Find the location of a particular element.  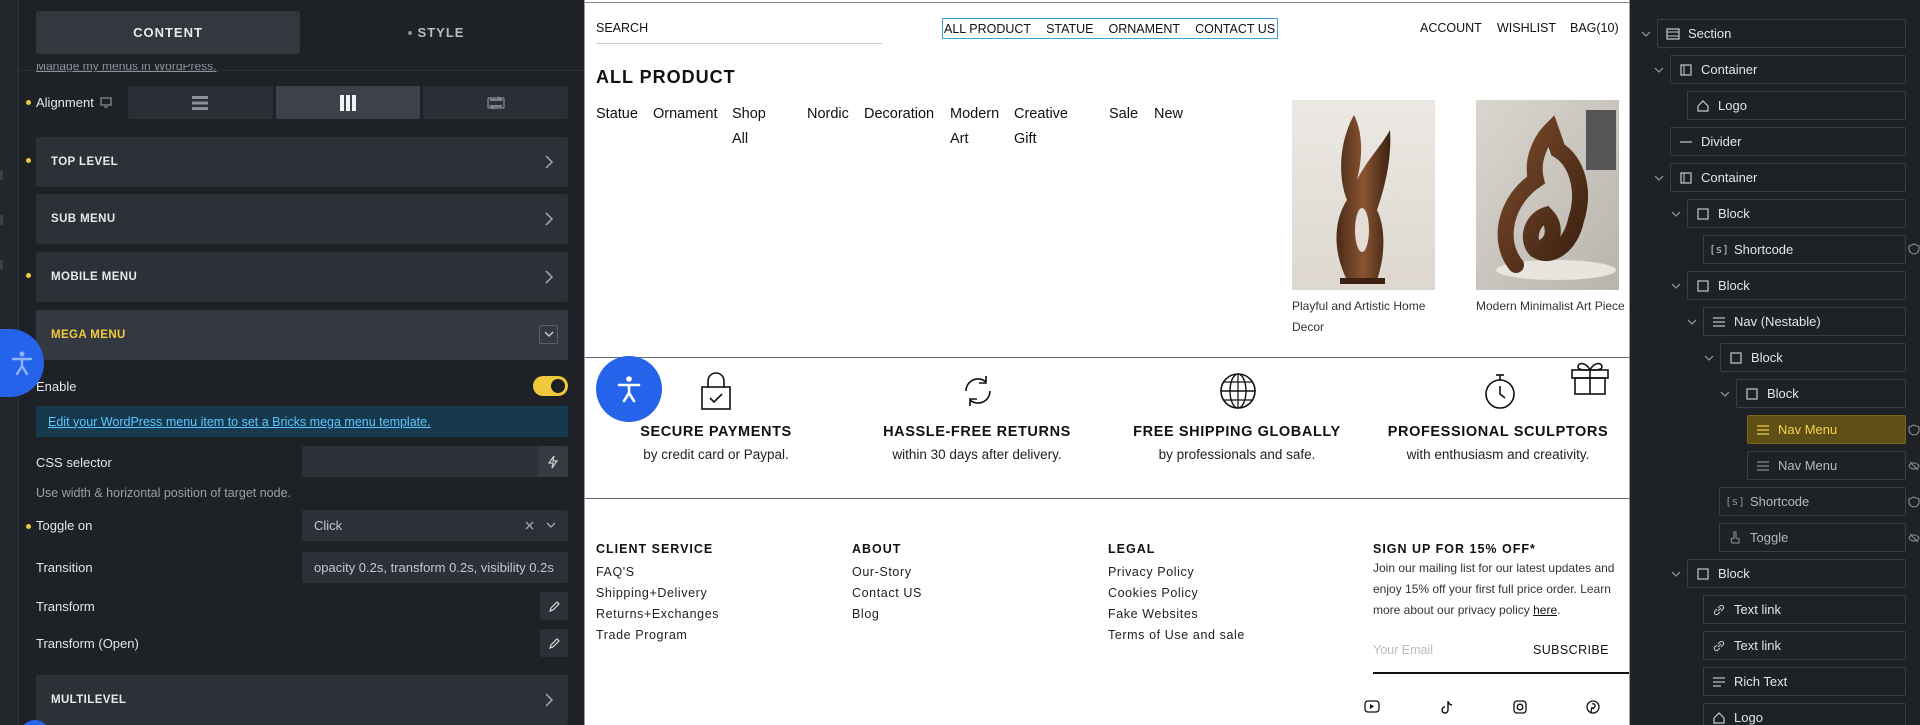

structure-node-nav-nestable: Nav (Nestable) is located at coordinates (1804, 321).